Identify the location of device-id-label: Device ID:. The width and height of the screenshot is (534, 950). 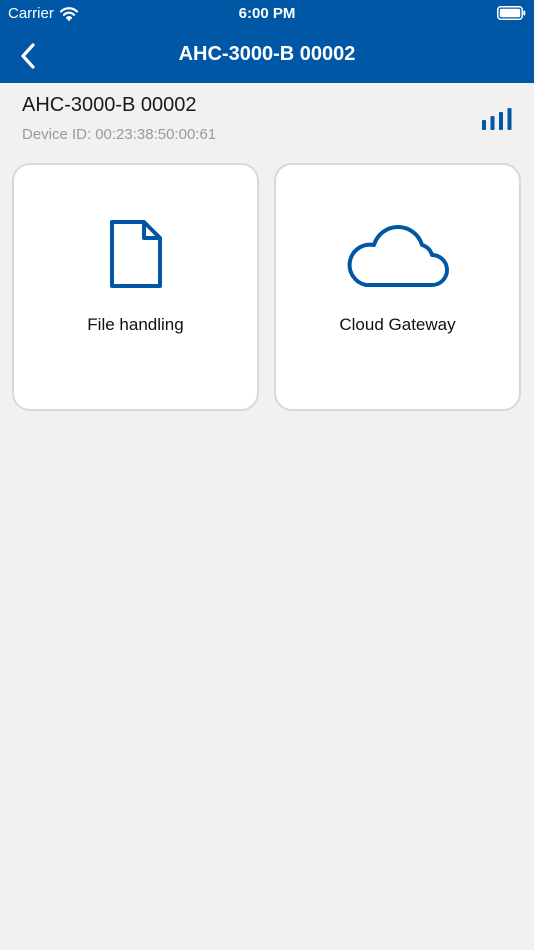
(57, 134).